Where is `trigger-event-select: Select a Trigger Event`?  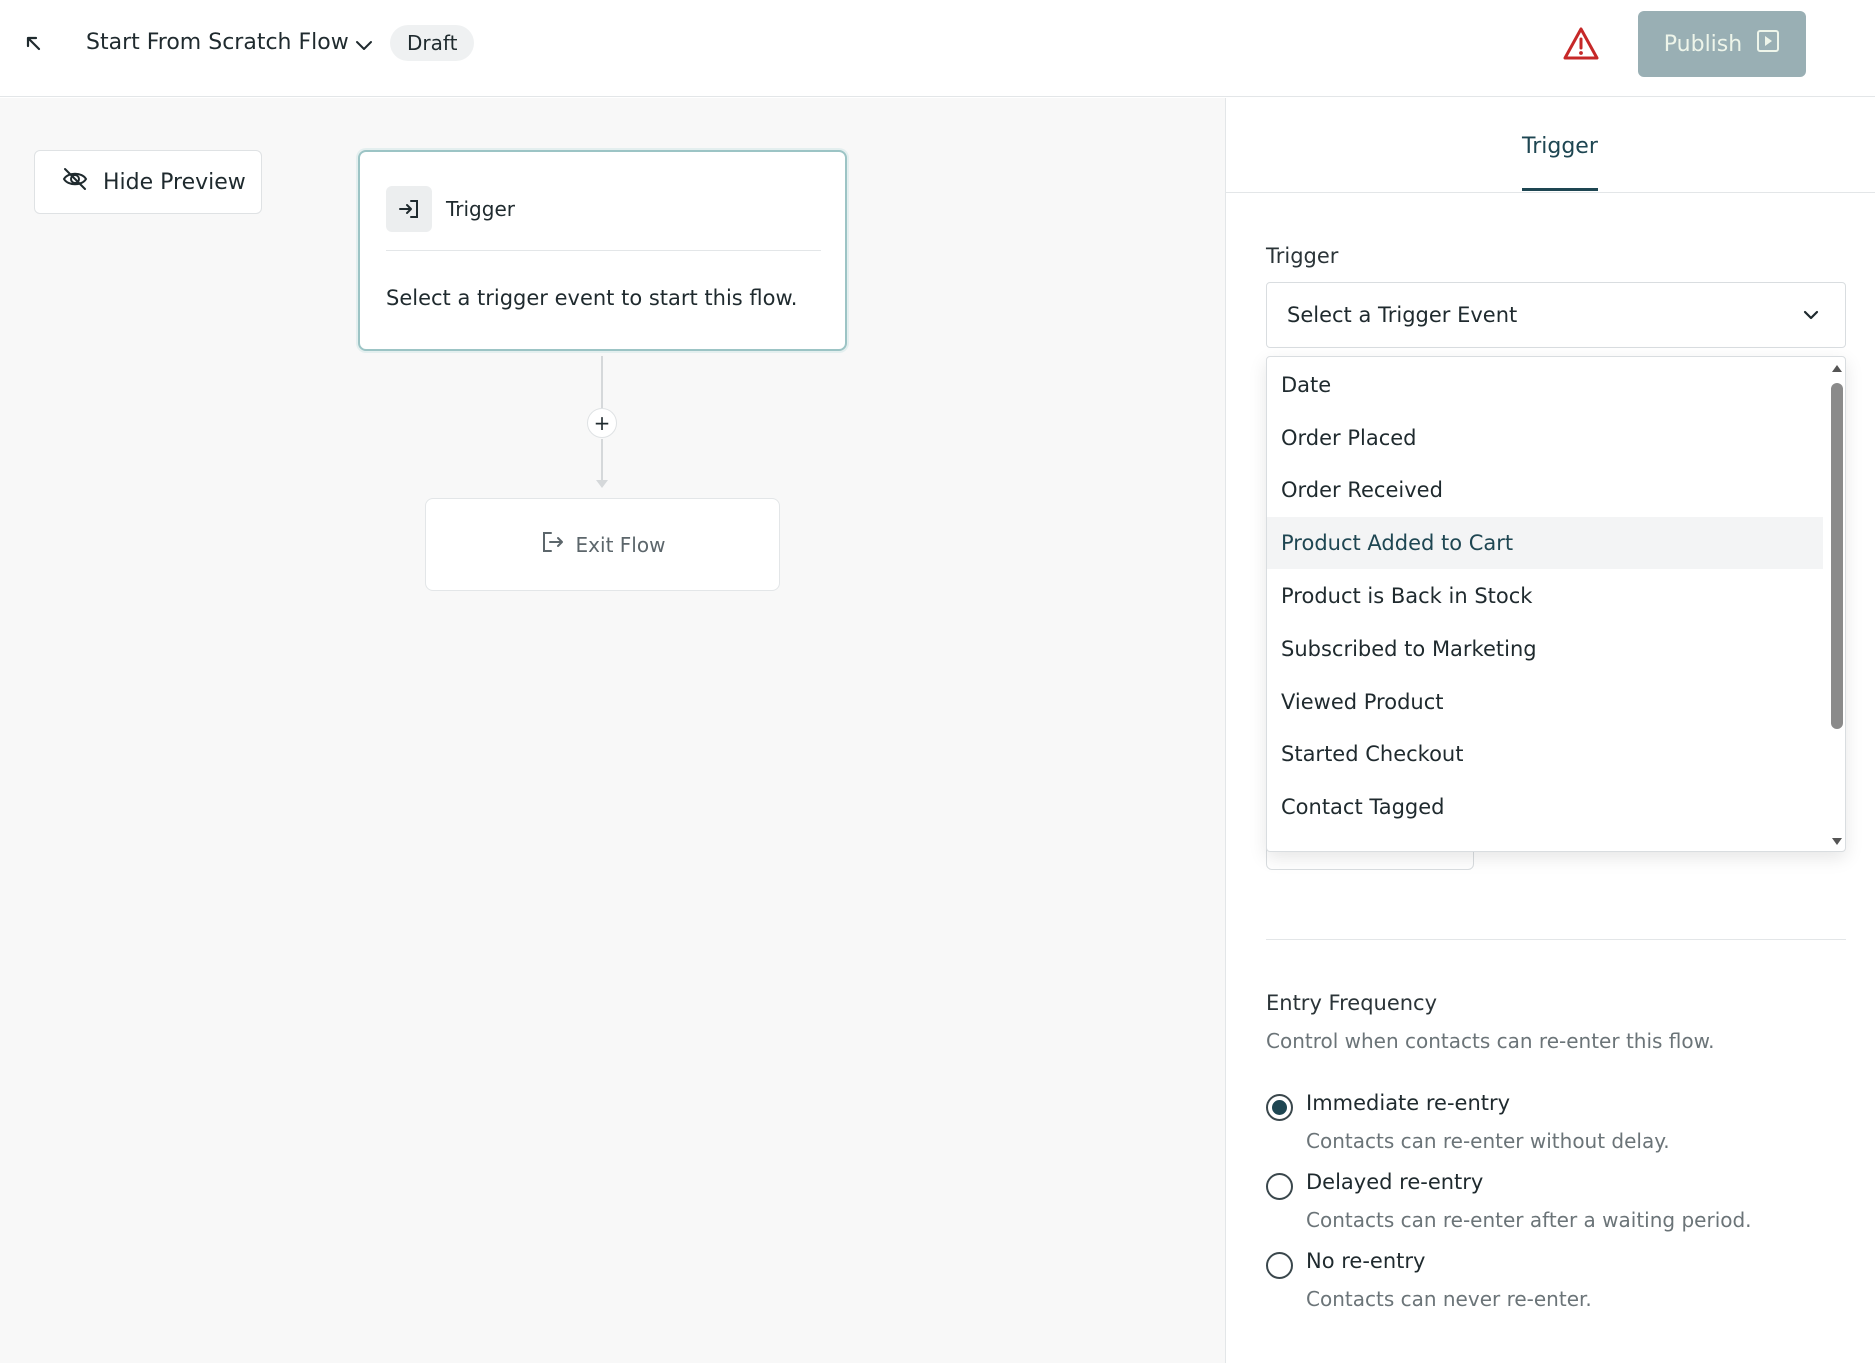
trigger-event-select: Select a Trigger Event is located at coordinates (1556, 315).